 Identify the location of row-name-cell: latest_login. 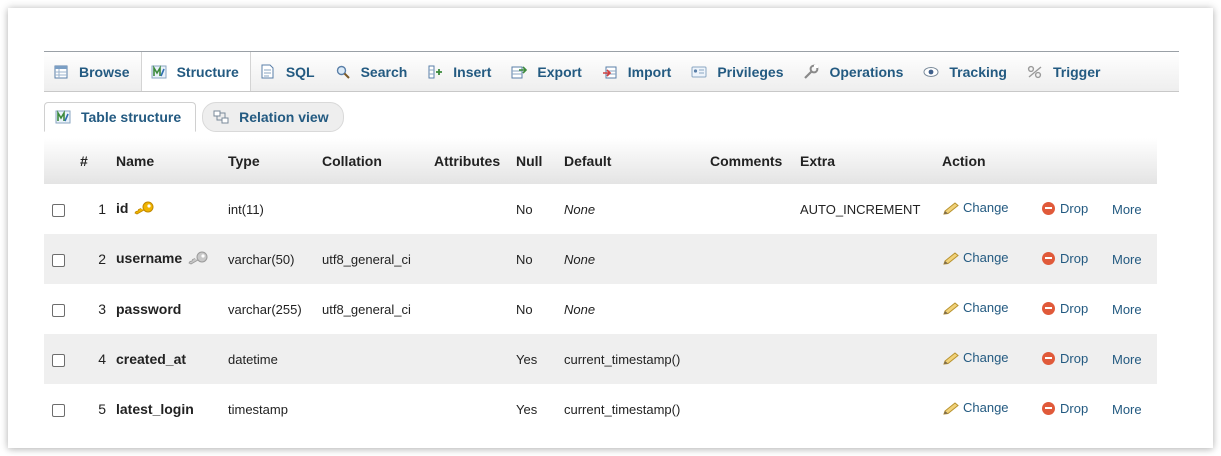
(172, 409).